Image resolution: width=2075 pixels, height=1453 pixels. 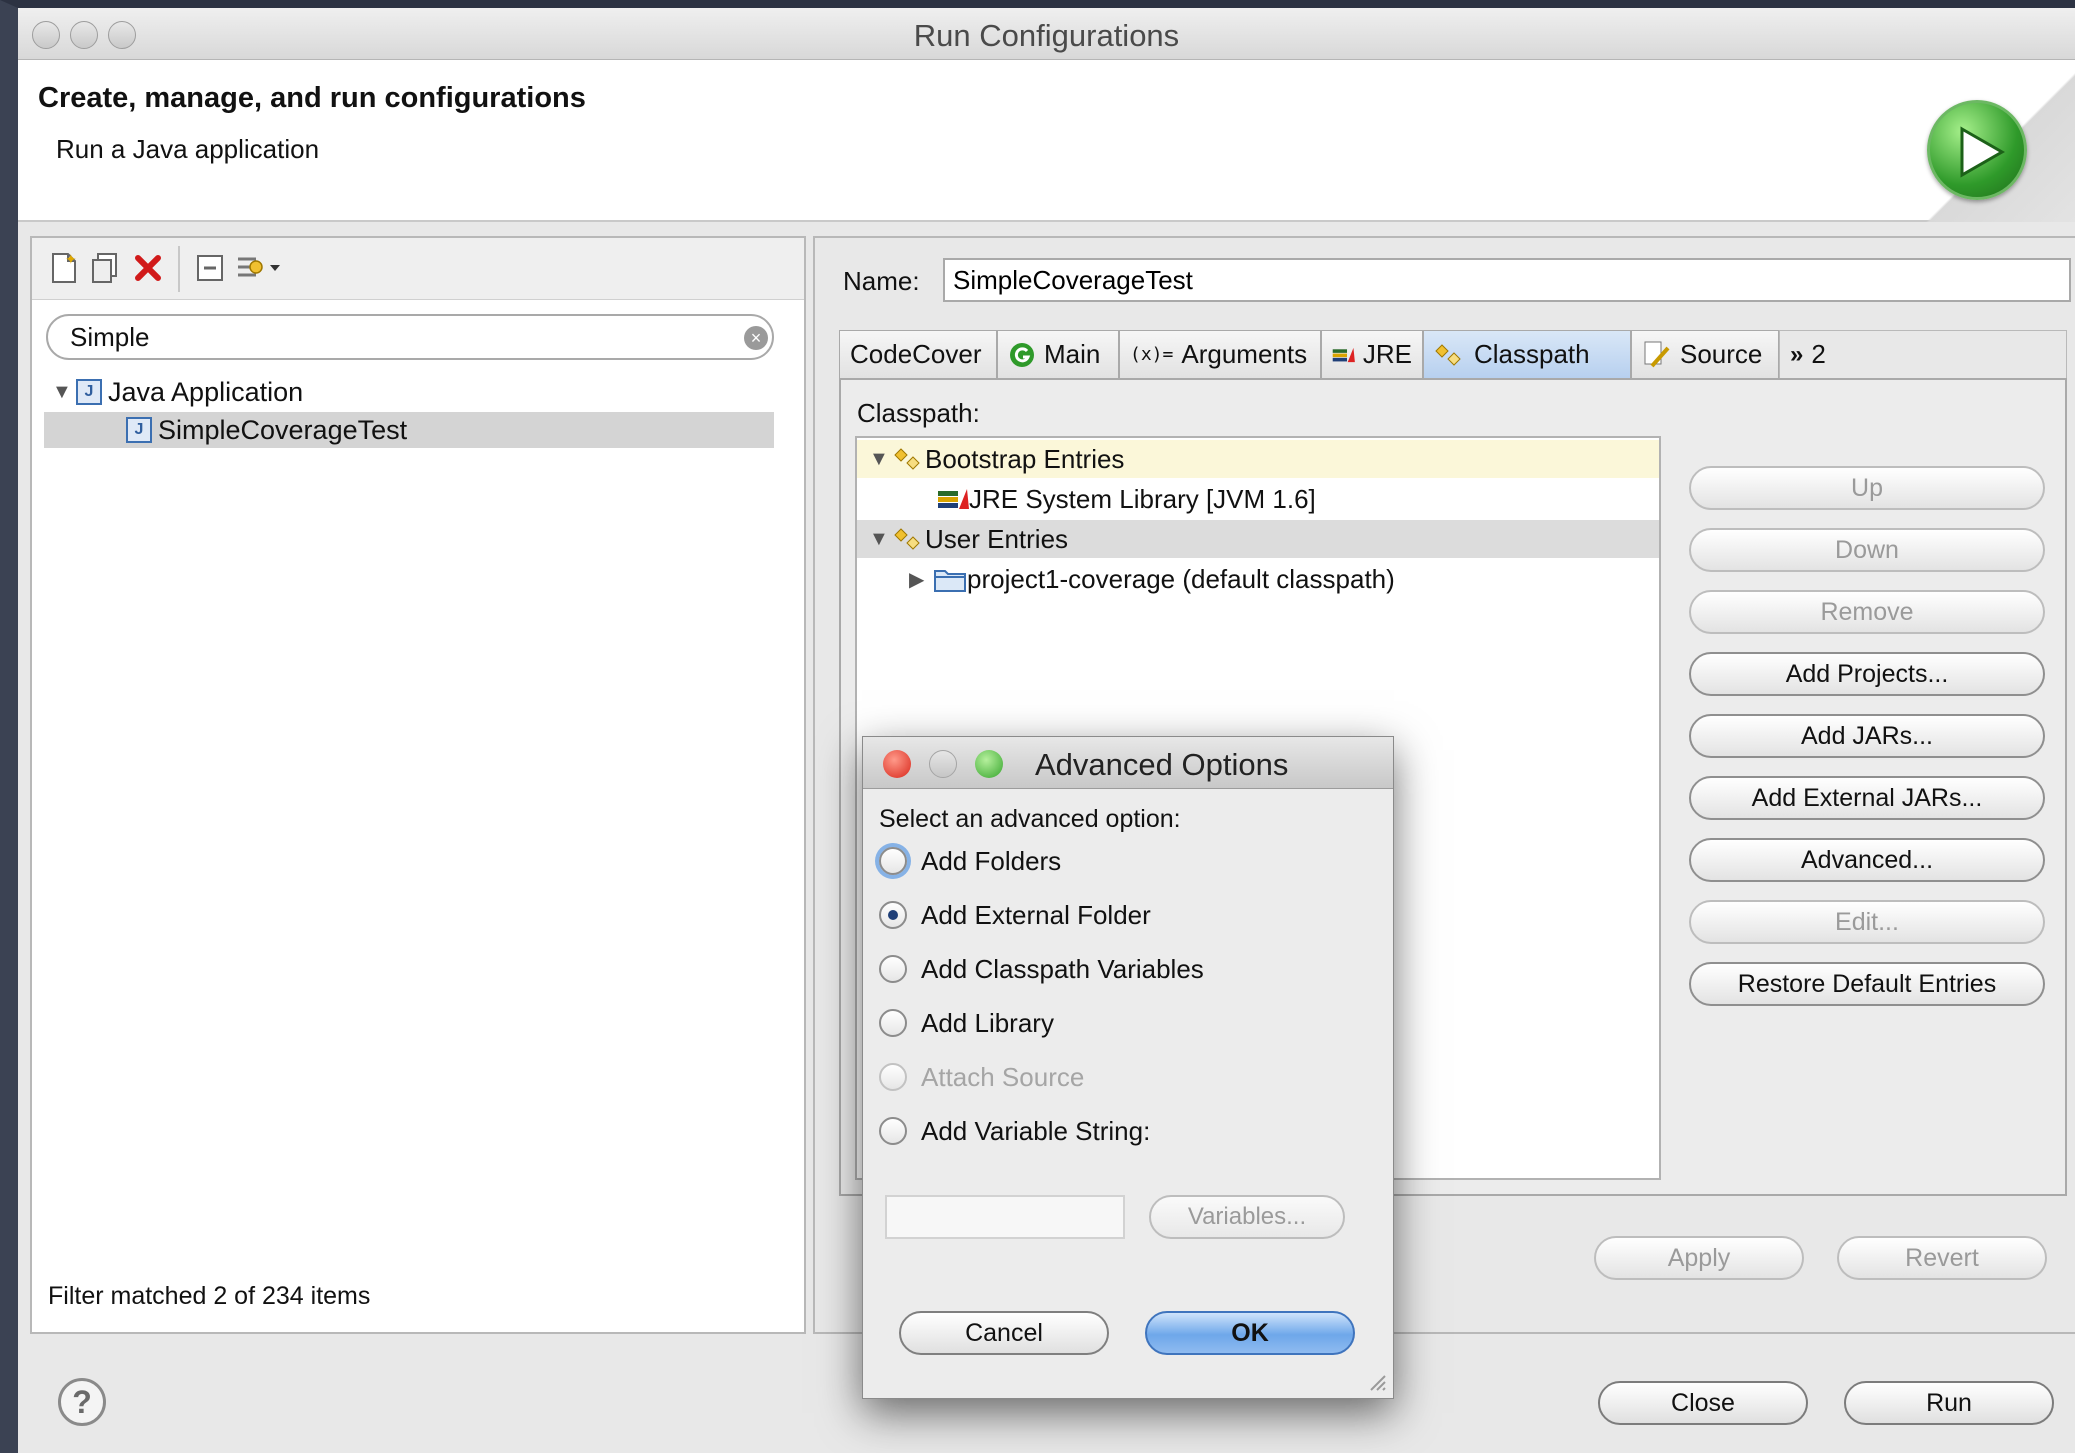 I want to click on tab-label: Classpath, so click(x=1532, y=354).